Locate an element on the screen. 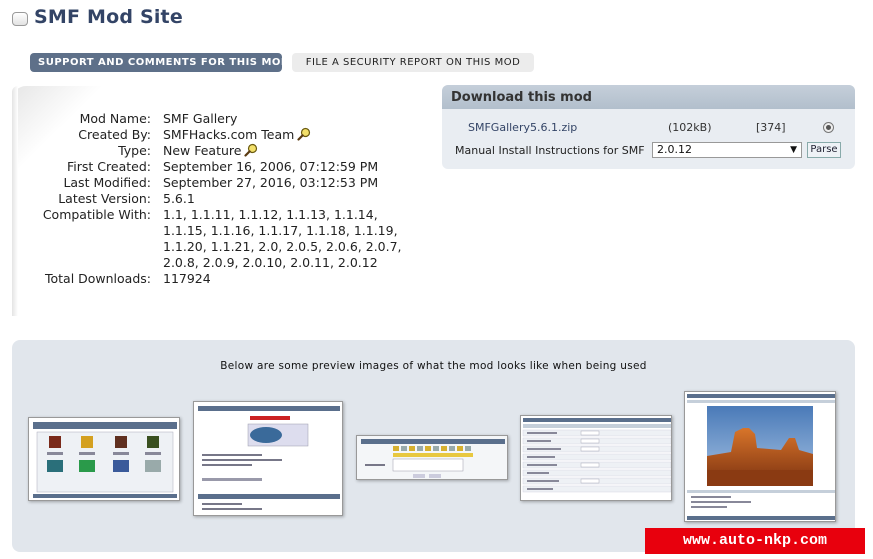 The height and width of the screenshot is (559, 873). detail-row-created-by: Created By: SMFHacks.com Team is located at coordinates (210, 135).